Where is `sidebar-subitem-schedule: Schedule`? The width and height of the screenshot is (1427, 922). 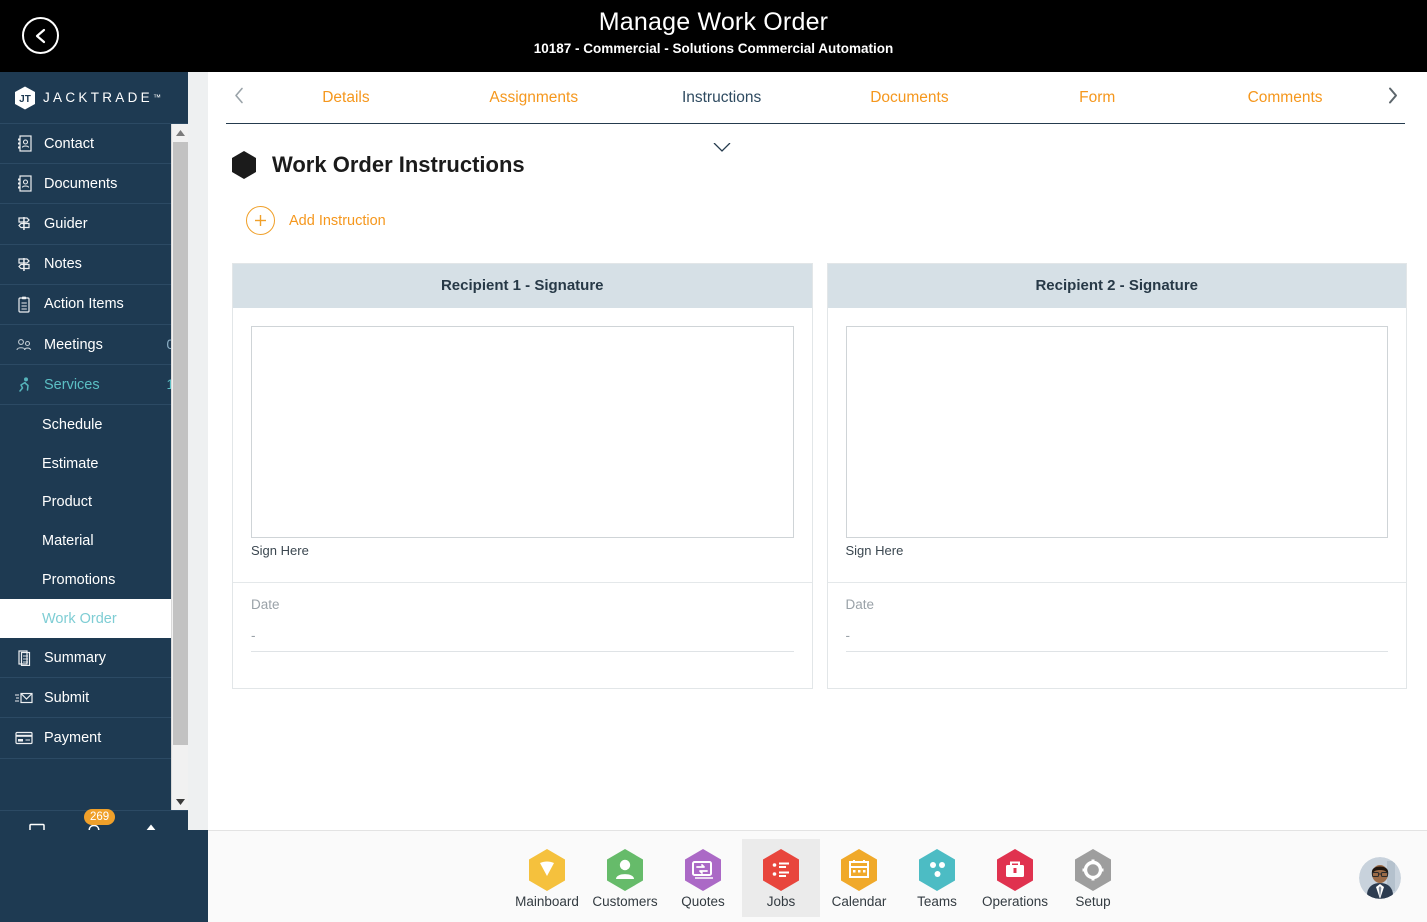
sidebar-subitem-schedule: Schedule is located at coordinates (94, 424).